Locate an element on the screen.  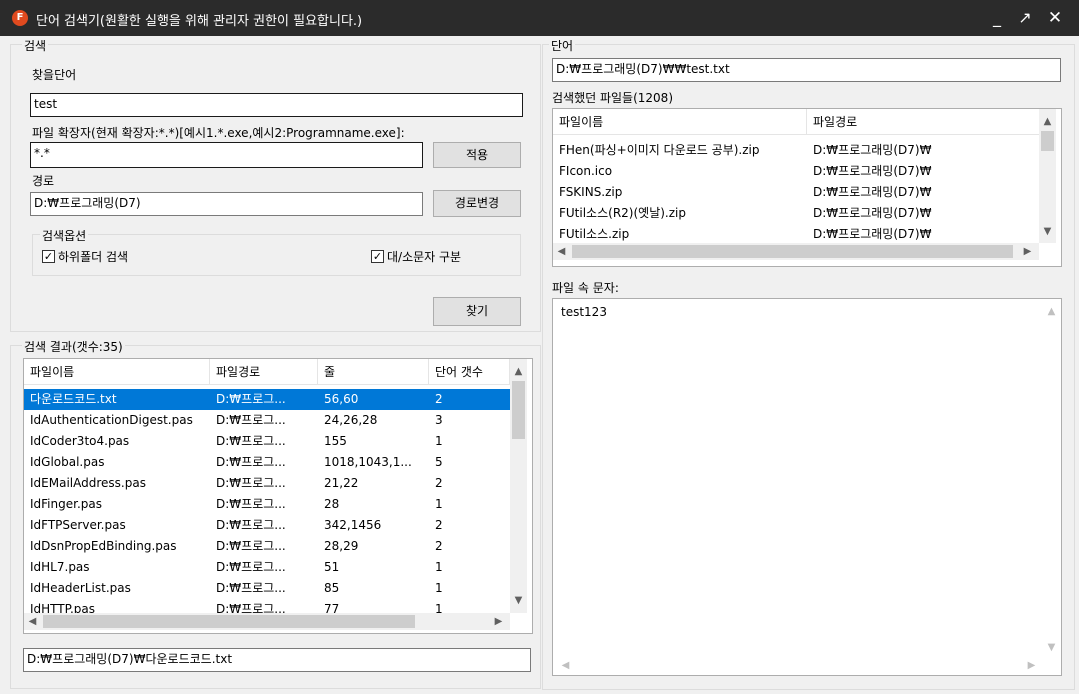
cell-name: IdHeaderList.pas is located at coordinates (80, 588).